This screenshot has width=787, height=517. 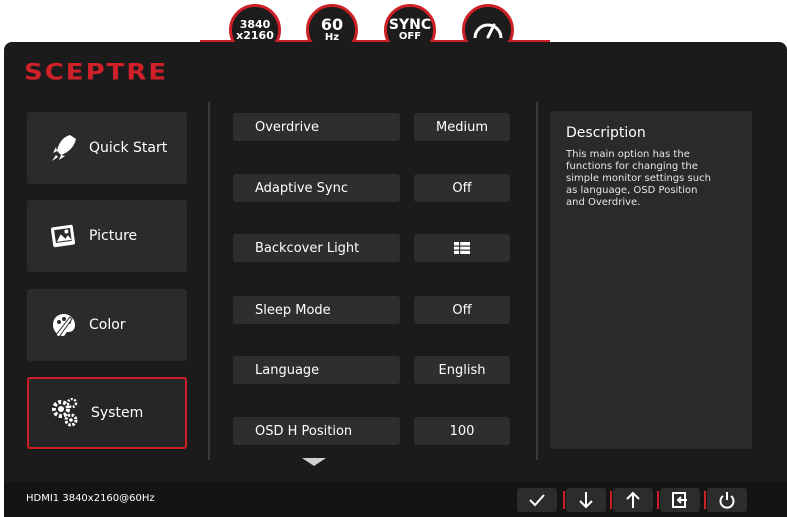 What do you see at coordinates (410, 36) in the screenshot?
I see `badge-line2: OFF` at bounding box center [410, 36].